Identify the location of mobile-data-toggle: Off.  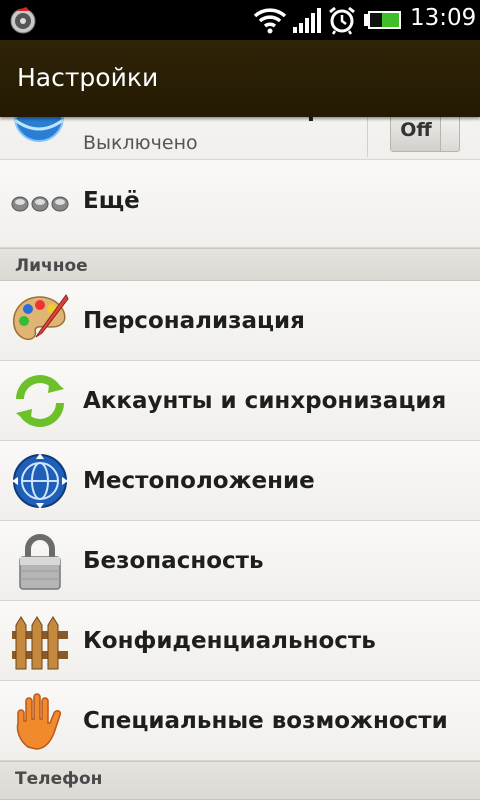
(425, 132).